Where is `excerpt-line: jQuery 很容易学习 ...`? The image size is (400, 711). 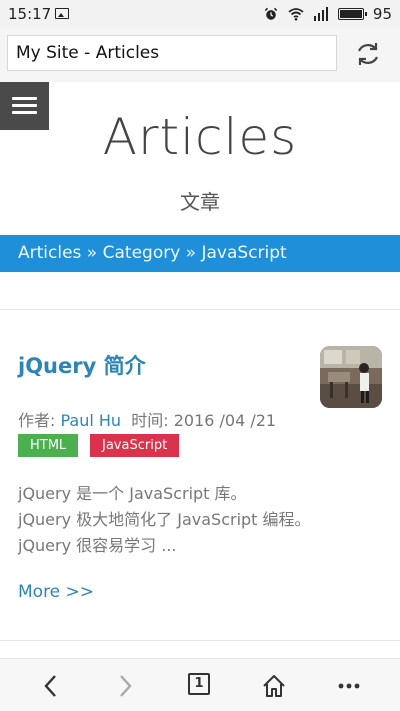 excerpt-line: jQuery 很容易学习 ... is located at coordinates (97, 545).